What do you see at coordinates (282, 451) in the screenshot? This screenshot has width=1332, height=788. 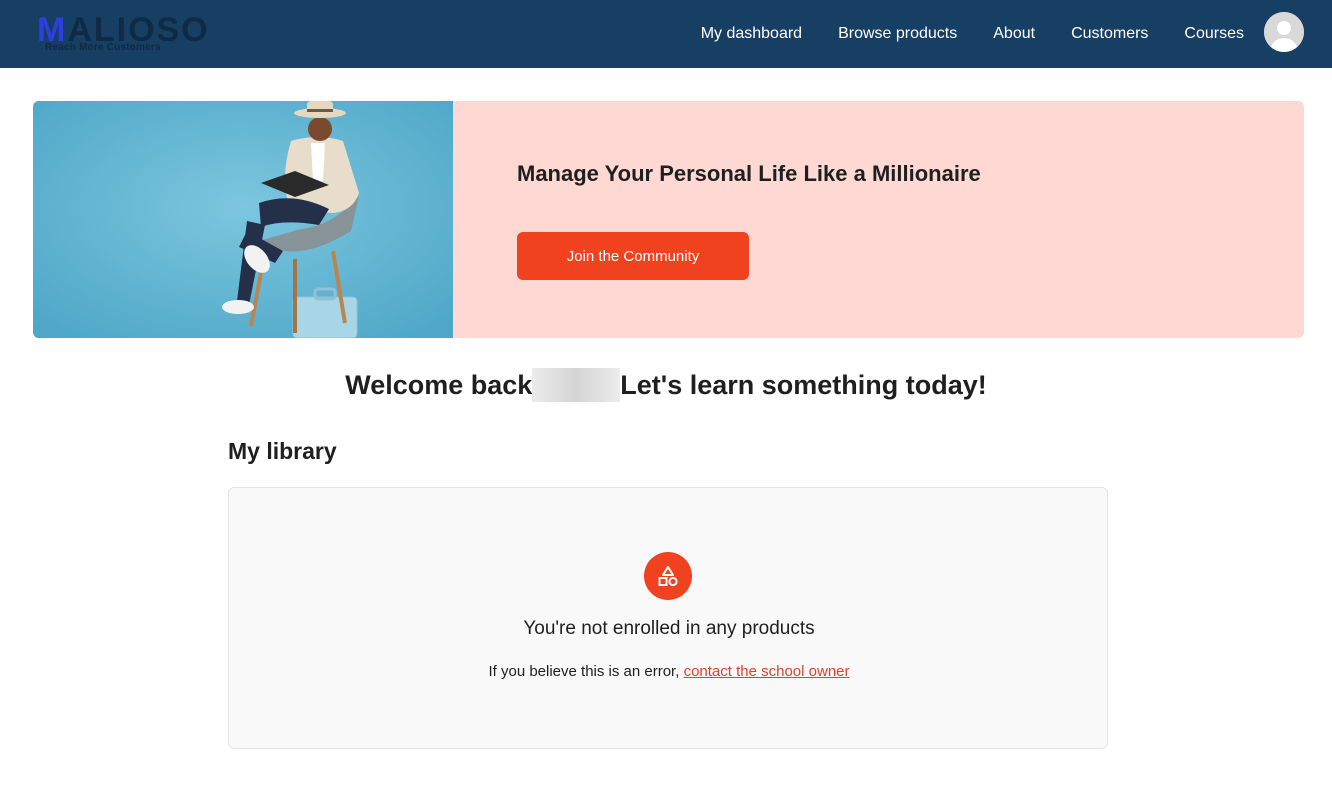 I see `library-title: My library` at bounding box center [282, 451].